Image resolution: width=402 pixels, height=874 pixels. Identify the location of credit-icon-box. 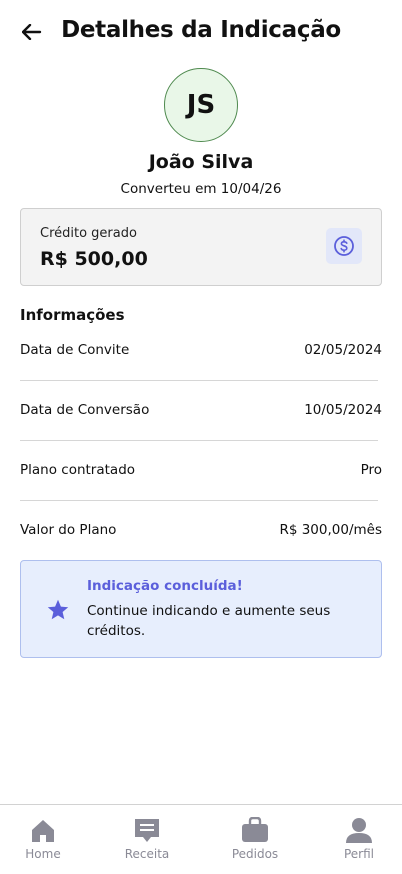
(344, 246).